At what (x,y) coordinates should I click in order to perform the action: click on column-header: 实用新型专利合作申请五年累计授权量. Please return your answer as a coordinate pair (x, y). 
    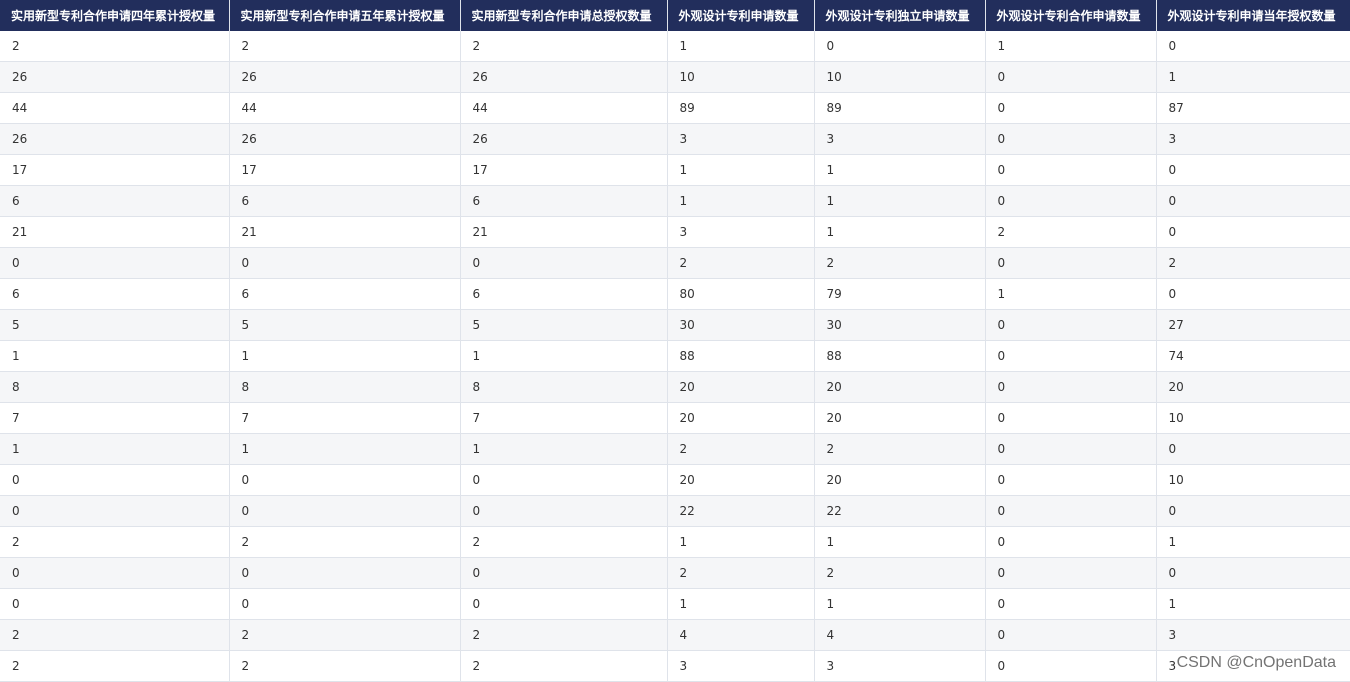
    Looking at the image, I should click on (345, 15).